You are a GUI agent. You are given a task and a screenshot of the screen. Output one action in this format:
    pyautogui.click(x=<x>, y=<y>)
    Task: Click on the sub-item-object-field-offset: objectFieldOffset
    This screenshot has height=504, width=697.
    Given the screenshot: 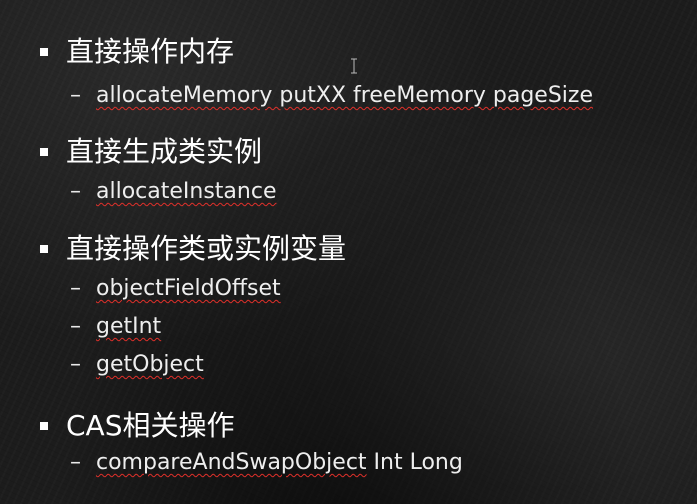 What is the action you would take?
    pyautogui.click(x=188, y=288)
    